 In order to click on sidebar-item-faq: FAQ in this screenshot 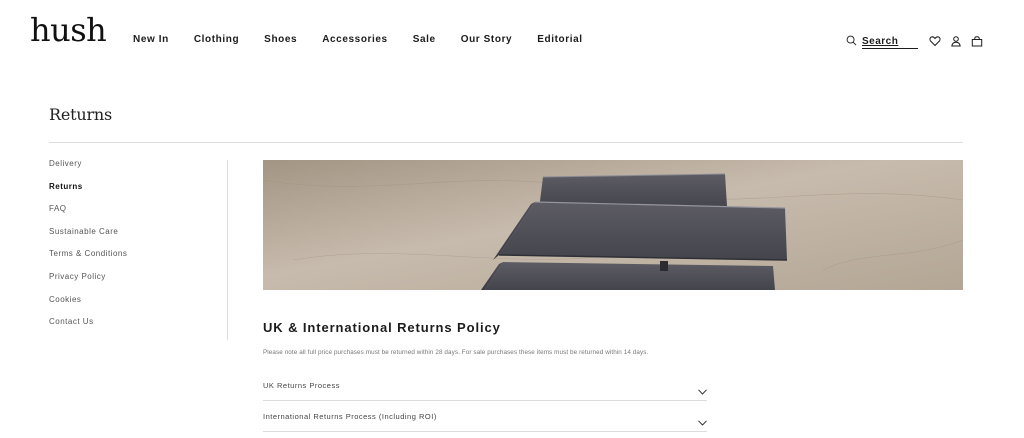, I will do `click(88, 214)`.